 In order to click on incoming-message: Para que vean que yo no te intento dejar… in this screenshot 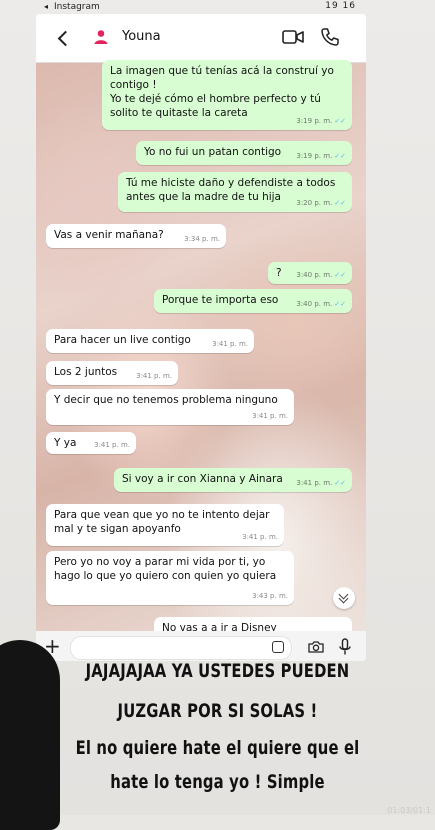, I will do `click(165, 525)`.